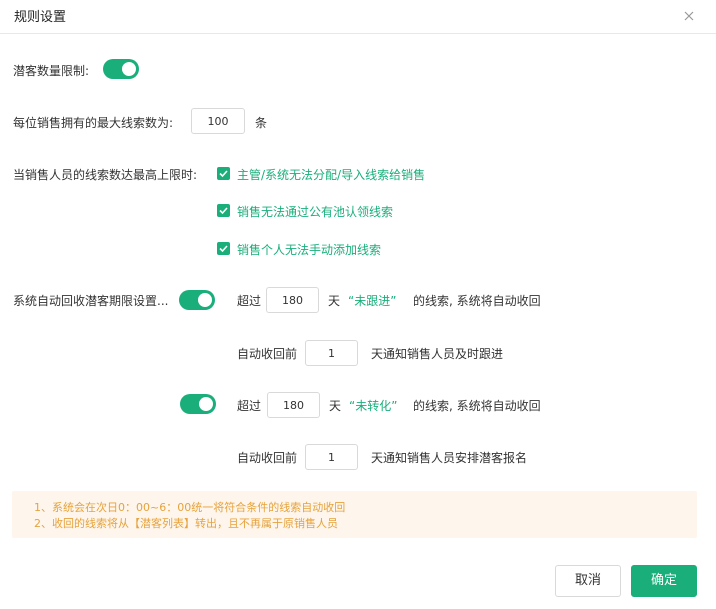 The image size is (716, 609). I want to click on when-limit-label: 当销售人员的线索数达最高上限时:, so click(105, 175).